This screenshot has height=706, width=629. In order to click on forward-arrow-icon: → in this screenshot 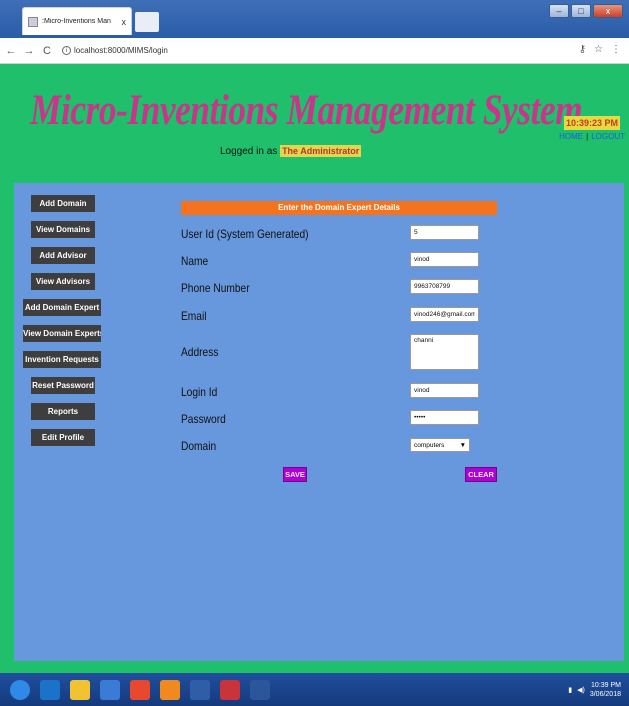, I will do `click(29, 51)`.